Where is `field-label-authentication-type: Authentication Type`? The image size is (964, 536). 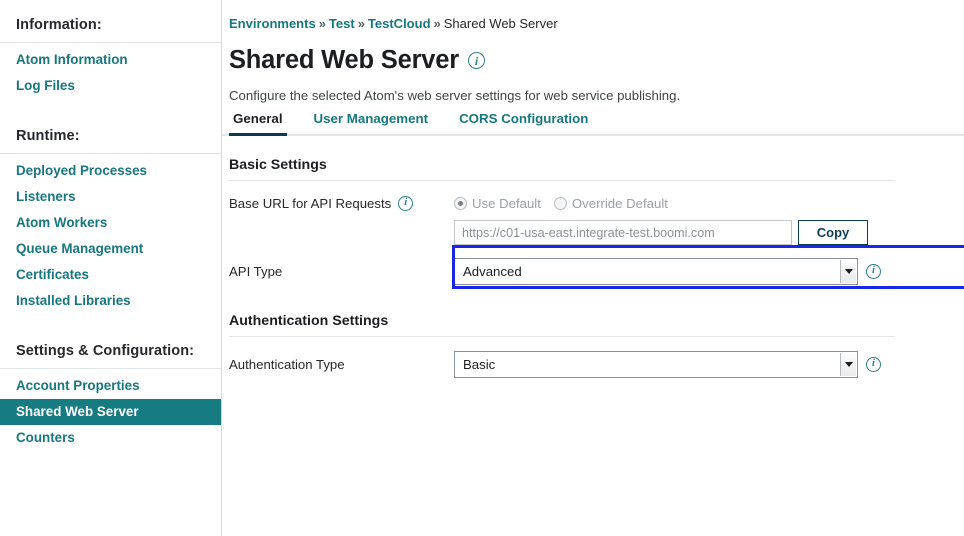
field-label-authentication-type: Authentication Type is located at coordinates (287, 364).